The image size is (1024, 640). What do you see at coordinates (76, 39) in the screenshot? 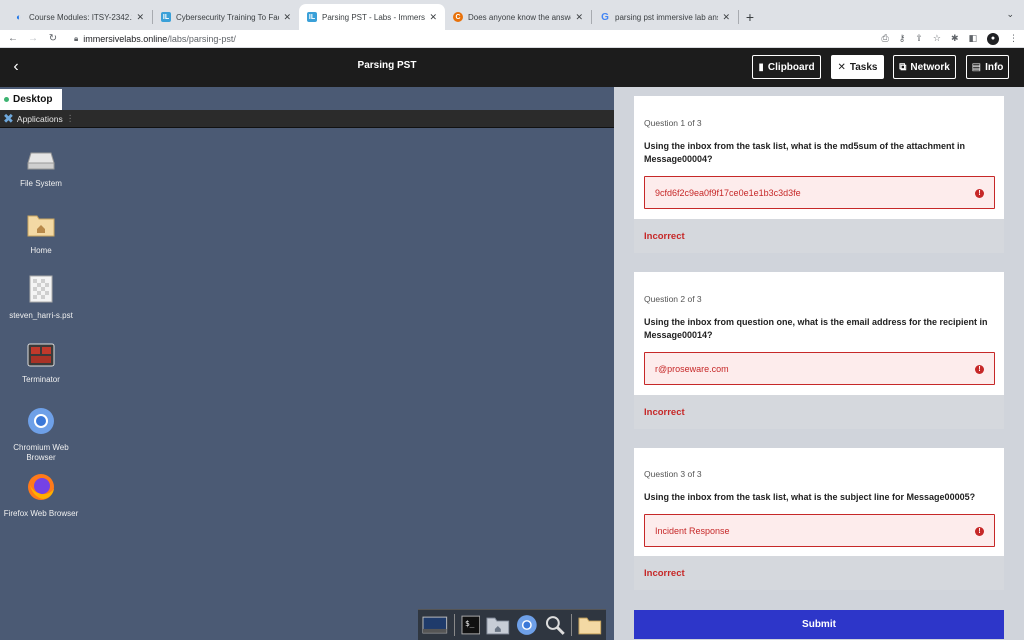
I see `lock-icon: 🔒︎` at bounding box center [76, 39].